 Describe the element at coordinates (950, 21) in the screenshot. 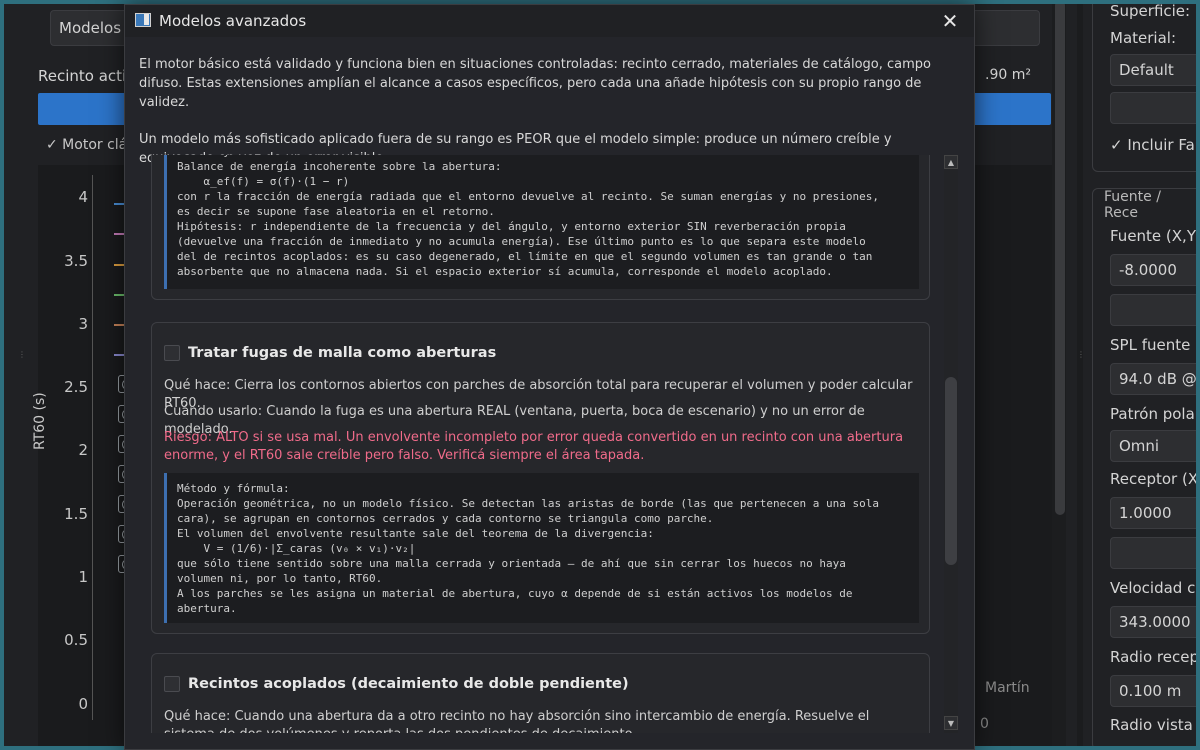

I see `close-icon: ✕` at that location.